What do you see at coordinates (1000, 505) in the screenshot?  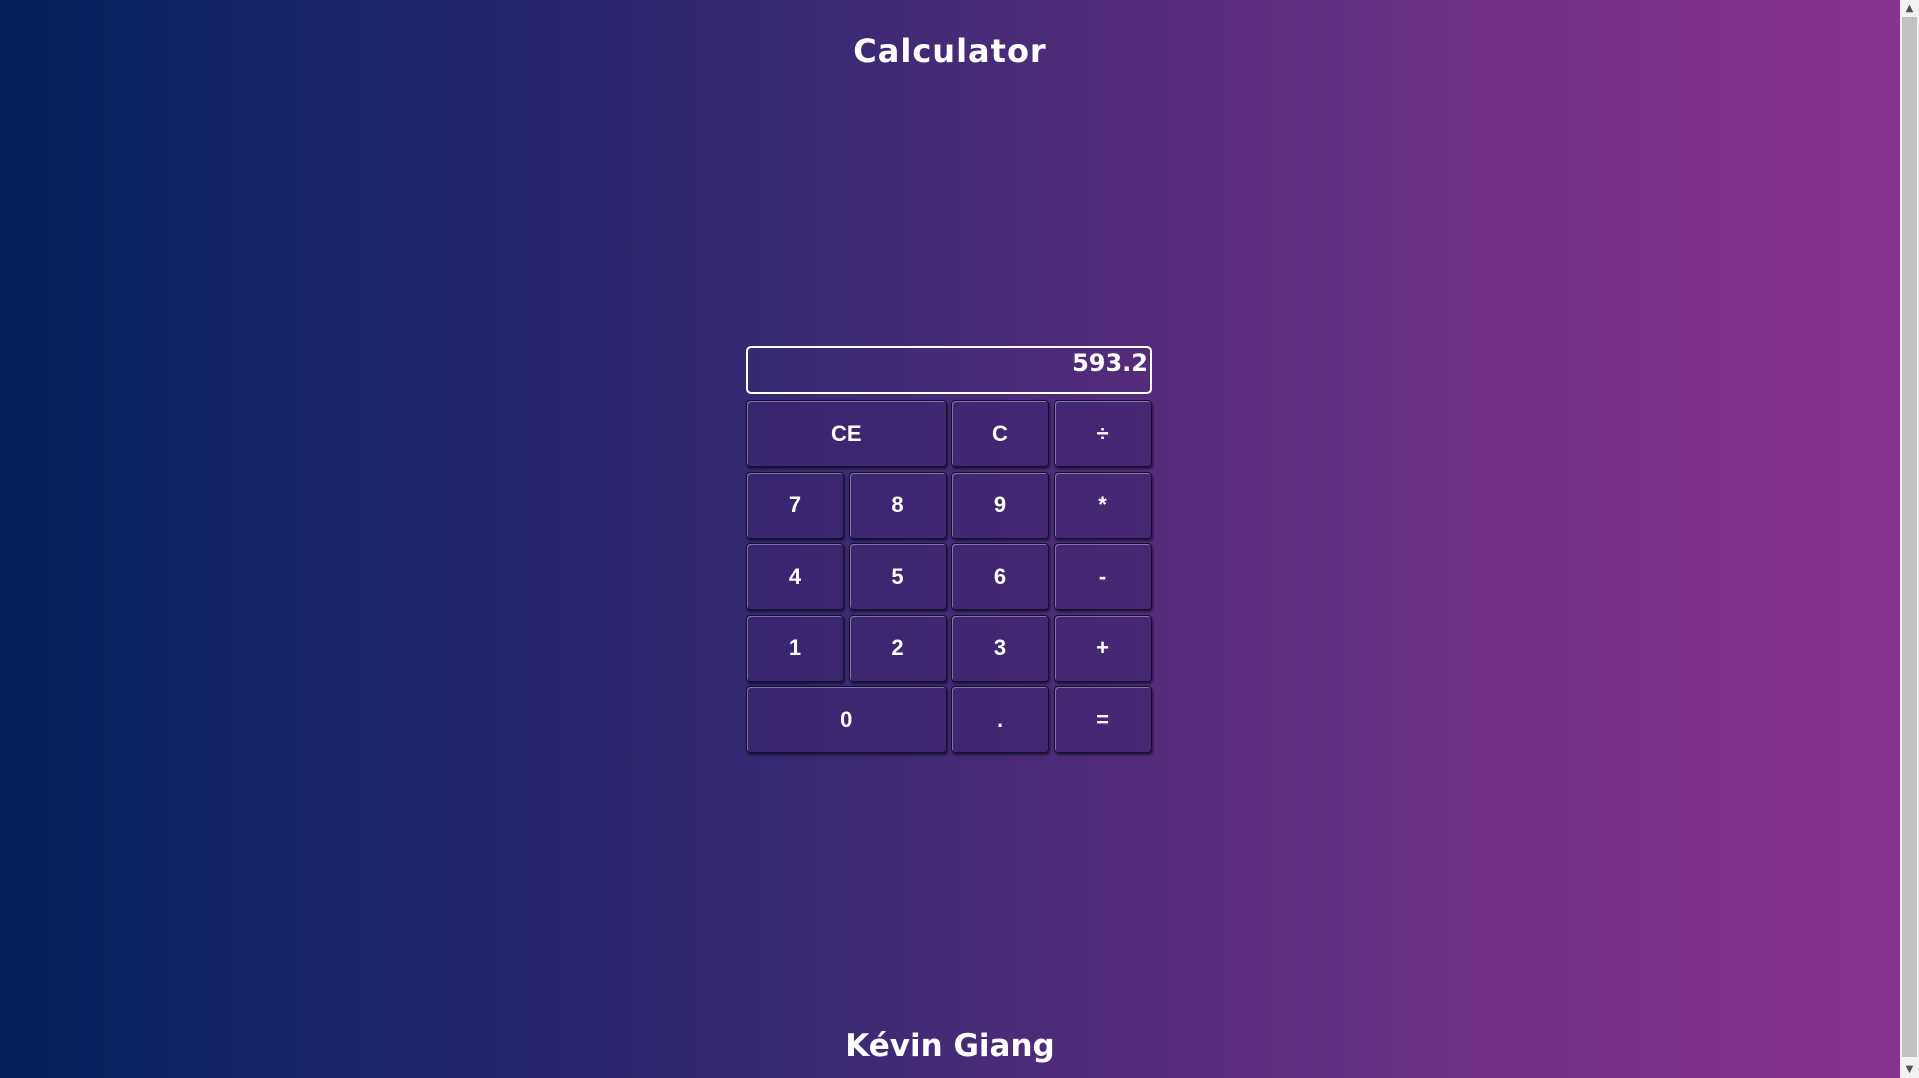 I see `digit-9-button: 9` at bounding box center [1000, 505].